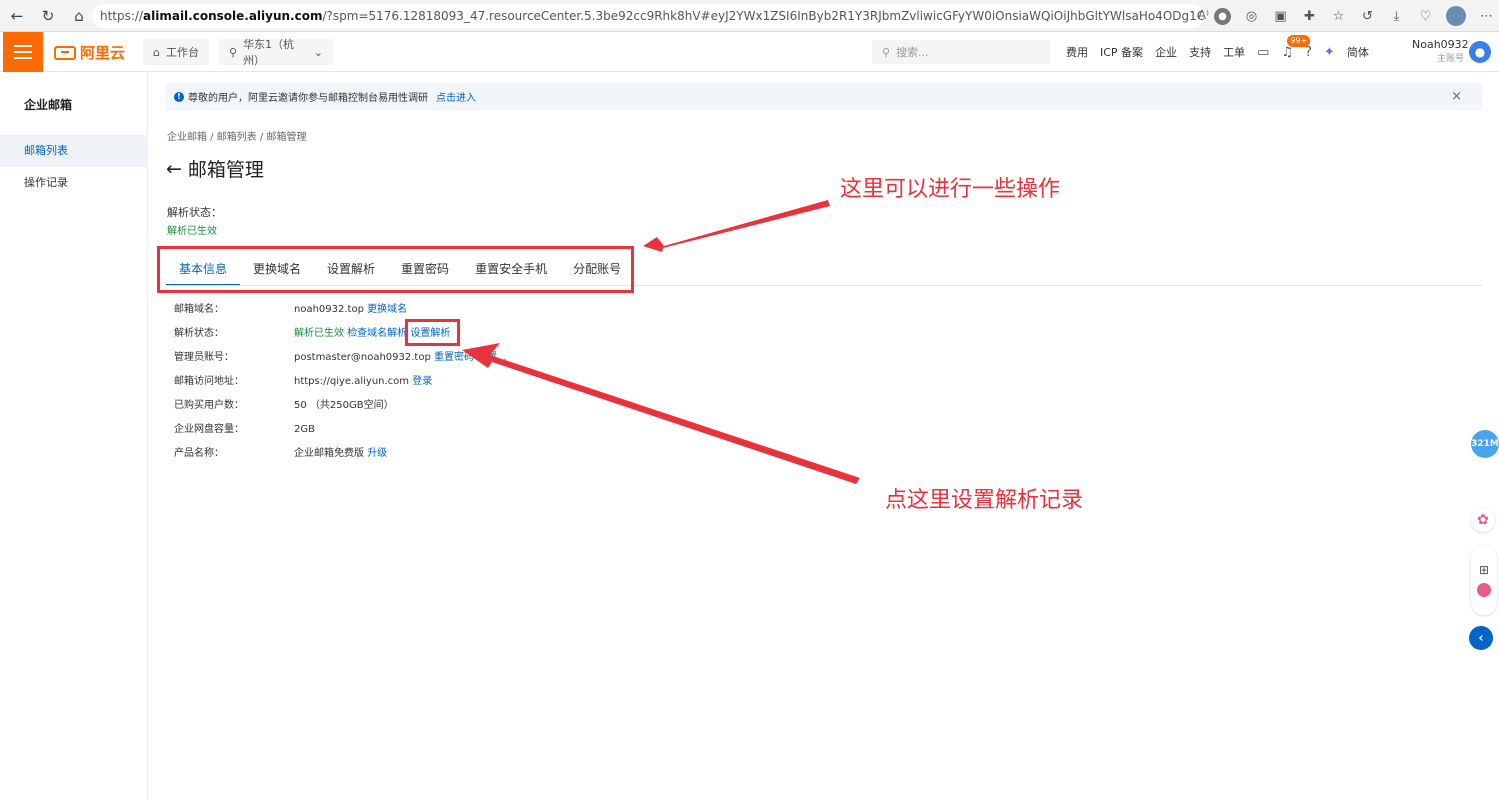 Image resolution: width=1499 pixels, height=800 pixels. Describe the element at coordinates (1440, 44) in the screenshot. I see `user-name: Noah0932` at that location.